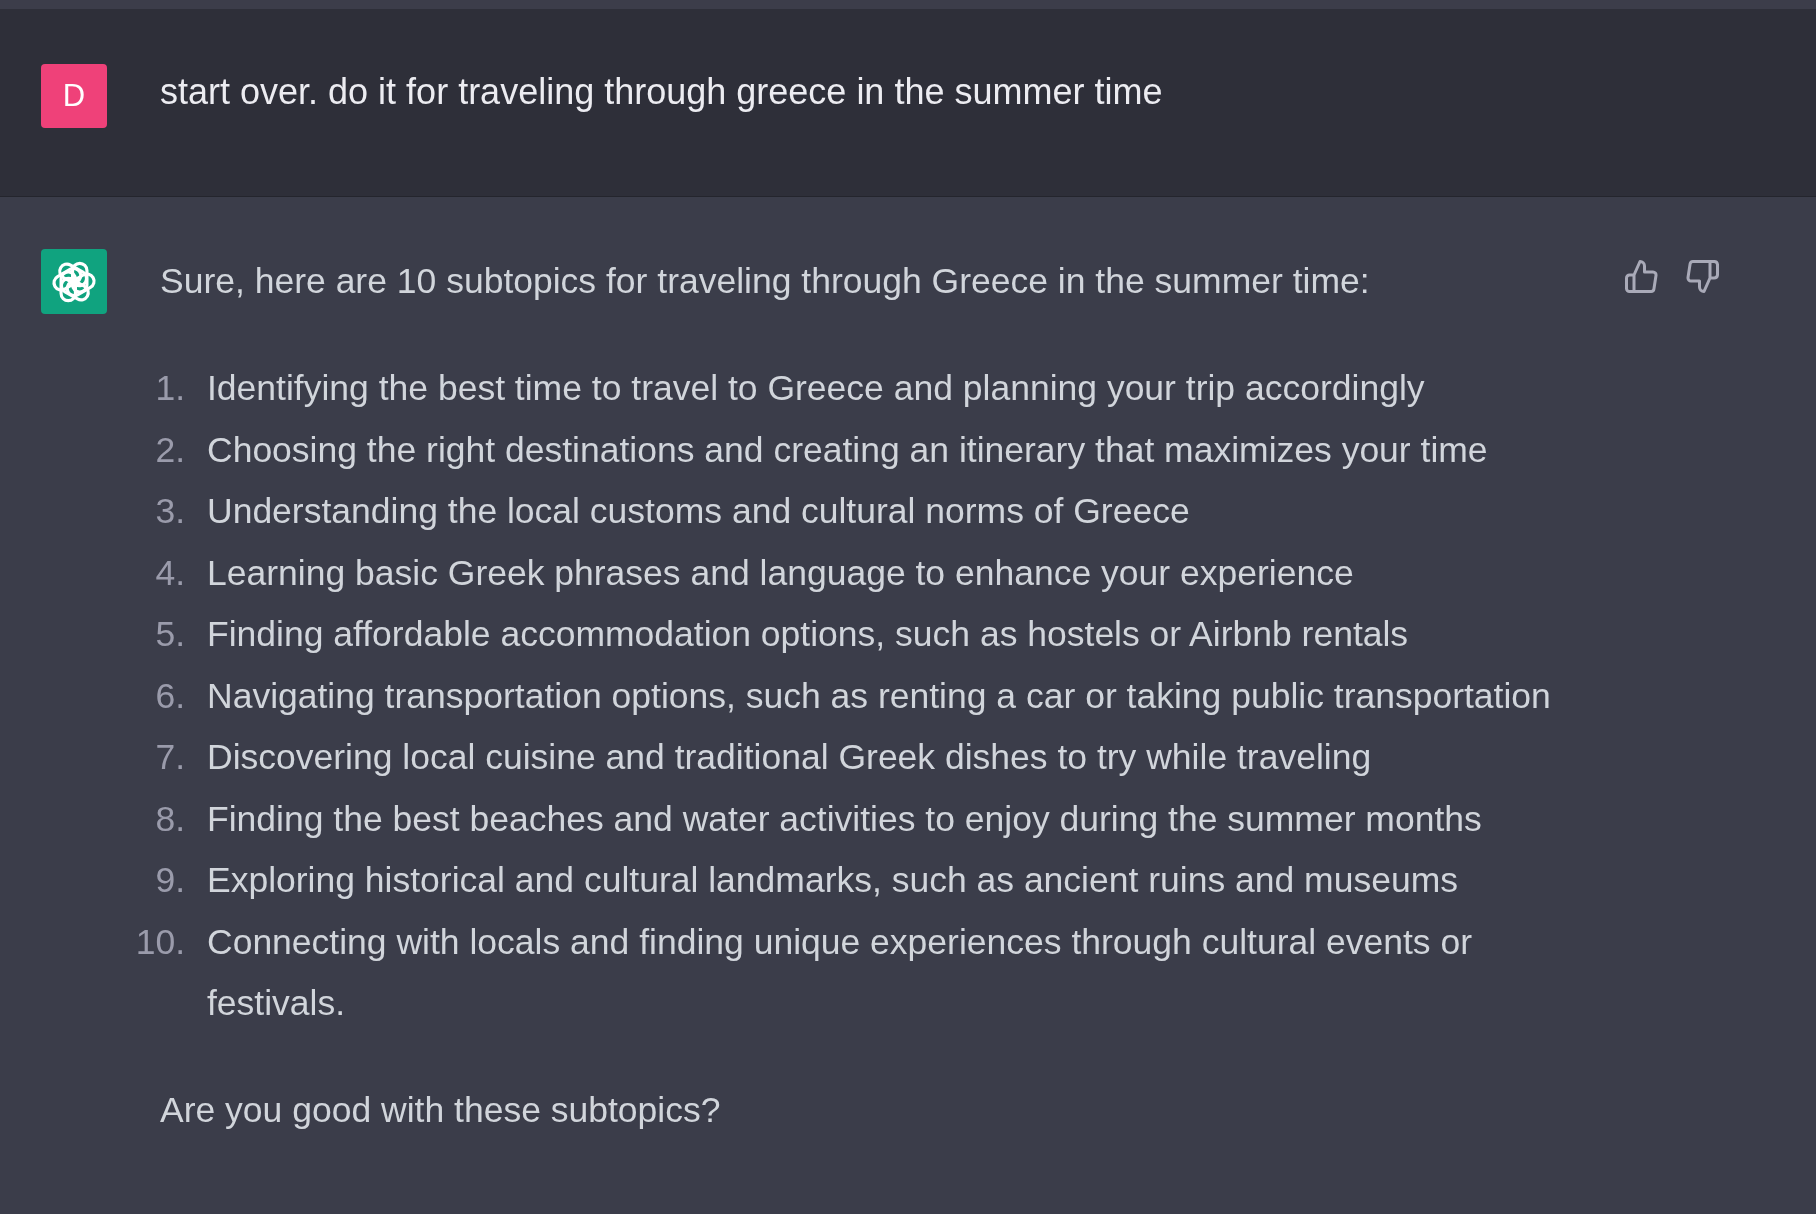  What do you see at coordinates (816, 388) in the screenshot?
I see `list-item-text: Identifying the best time to travel to Greece and planning your trip accordingly` at bounding box center [816, 388].